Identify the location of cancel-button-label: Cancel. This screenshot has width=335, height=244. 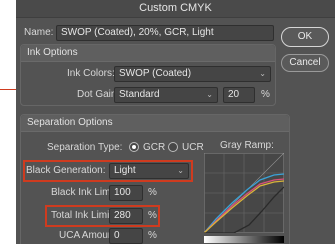
(305, 62).